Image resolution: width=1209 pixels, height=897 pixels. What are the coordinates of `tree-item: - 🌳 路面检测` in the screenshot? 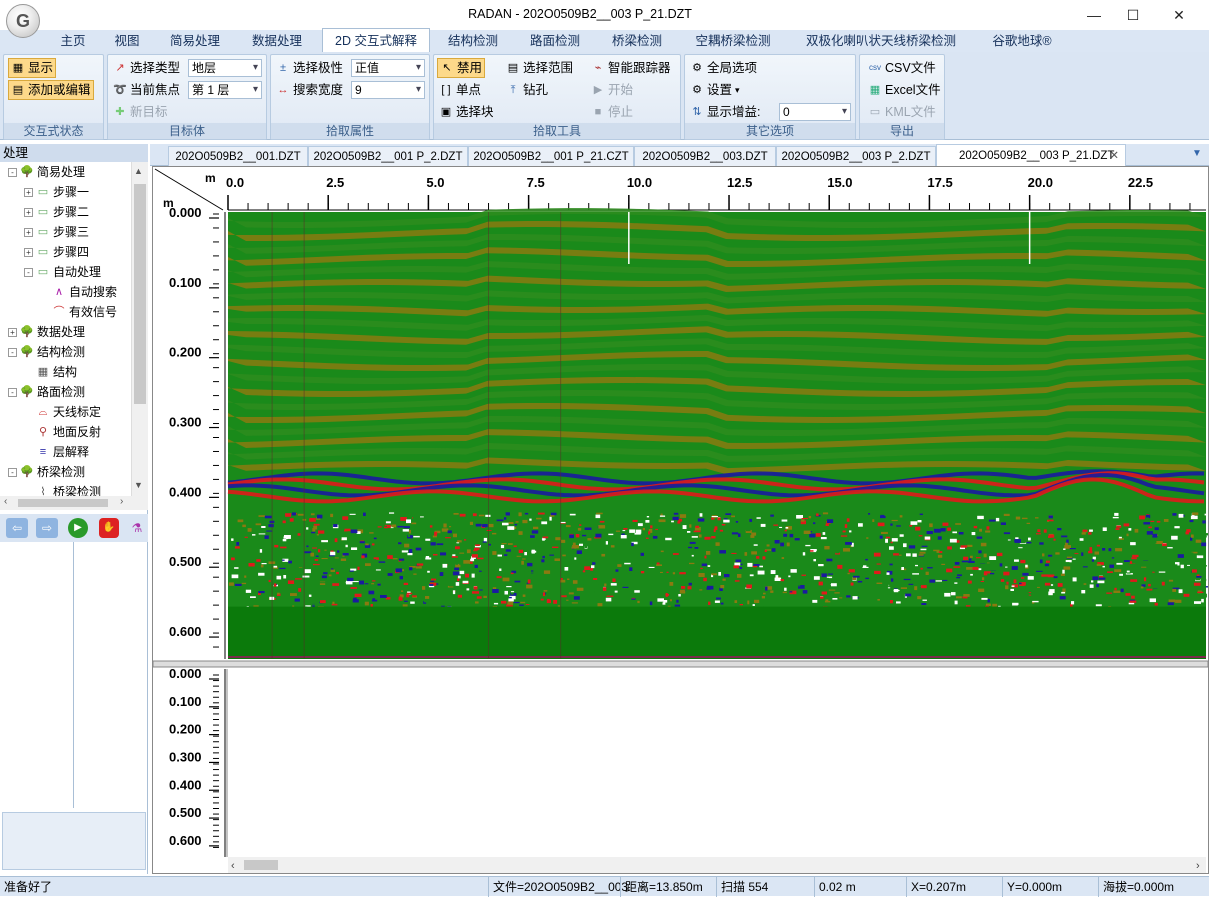 It's located at (46, 392).